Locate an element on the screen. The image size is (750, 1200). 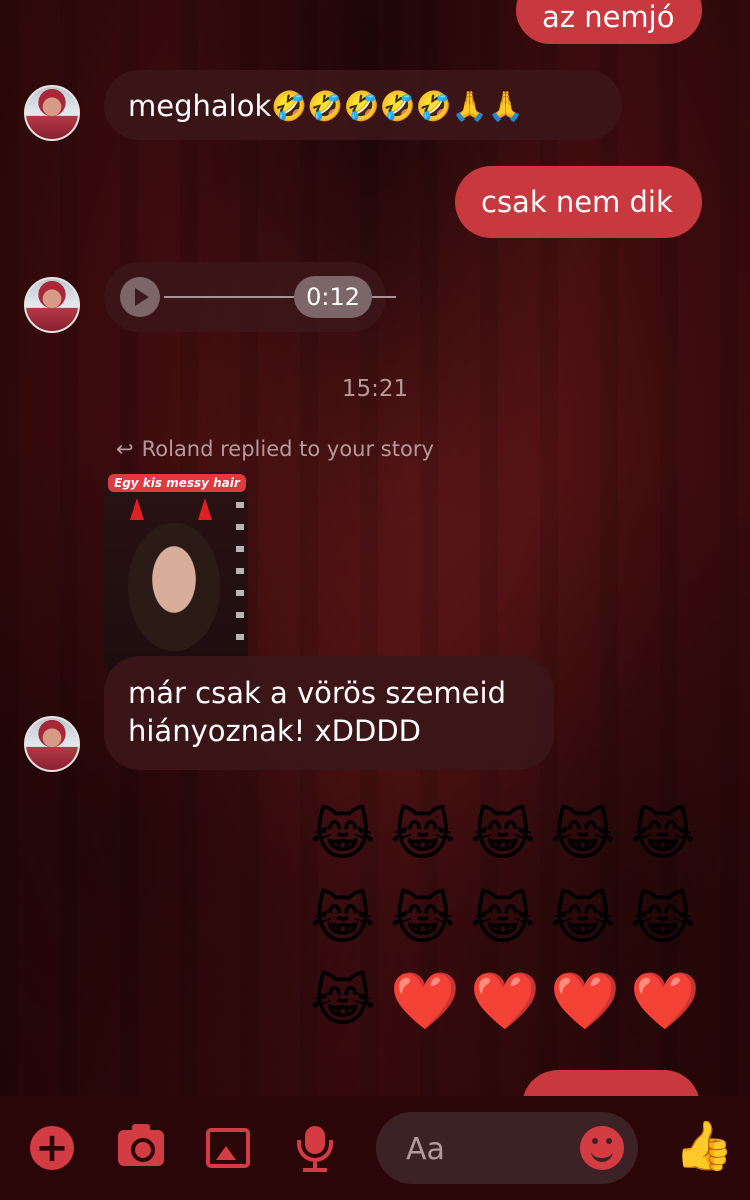
message-text-line1: már csak a vörös szemeid is located at coordinates (317, 693).